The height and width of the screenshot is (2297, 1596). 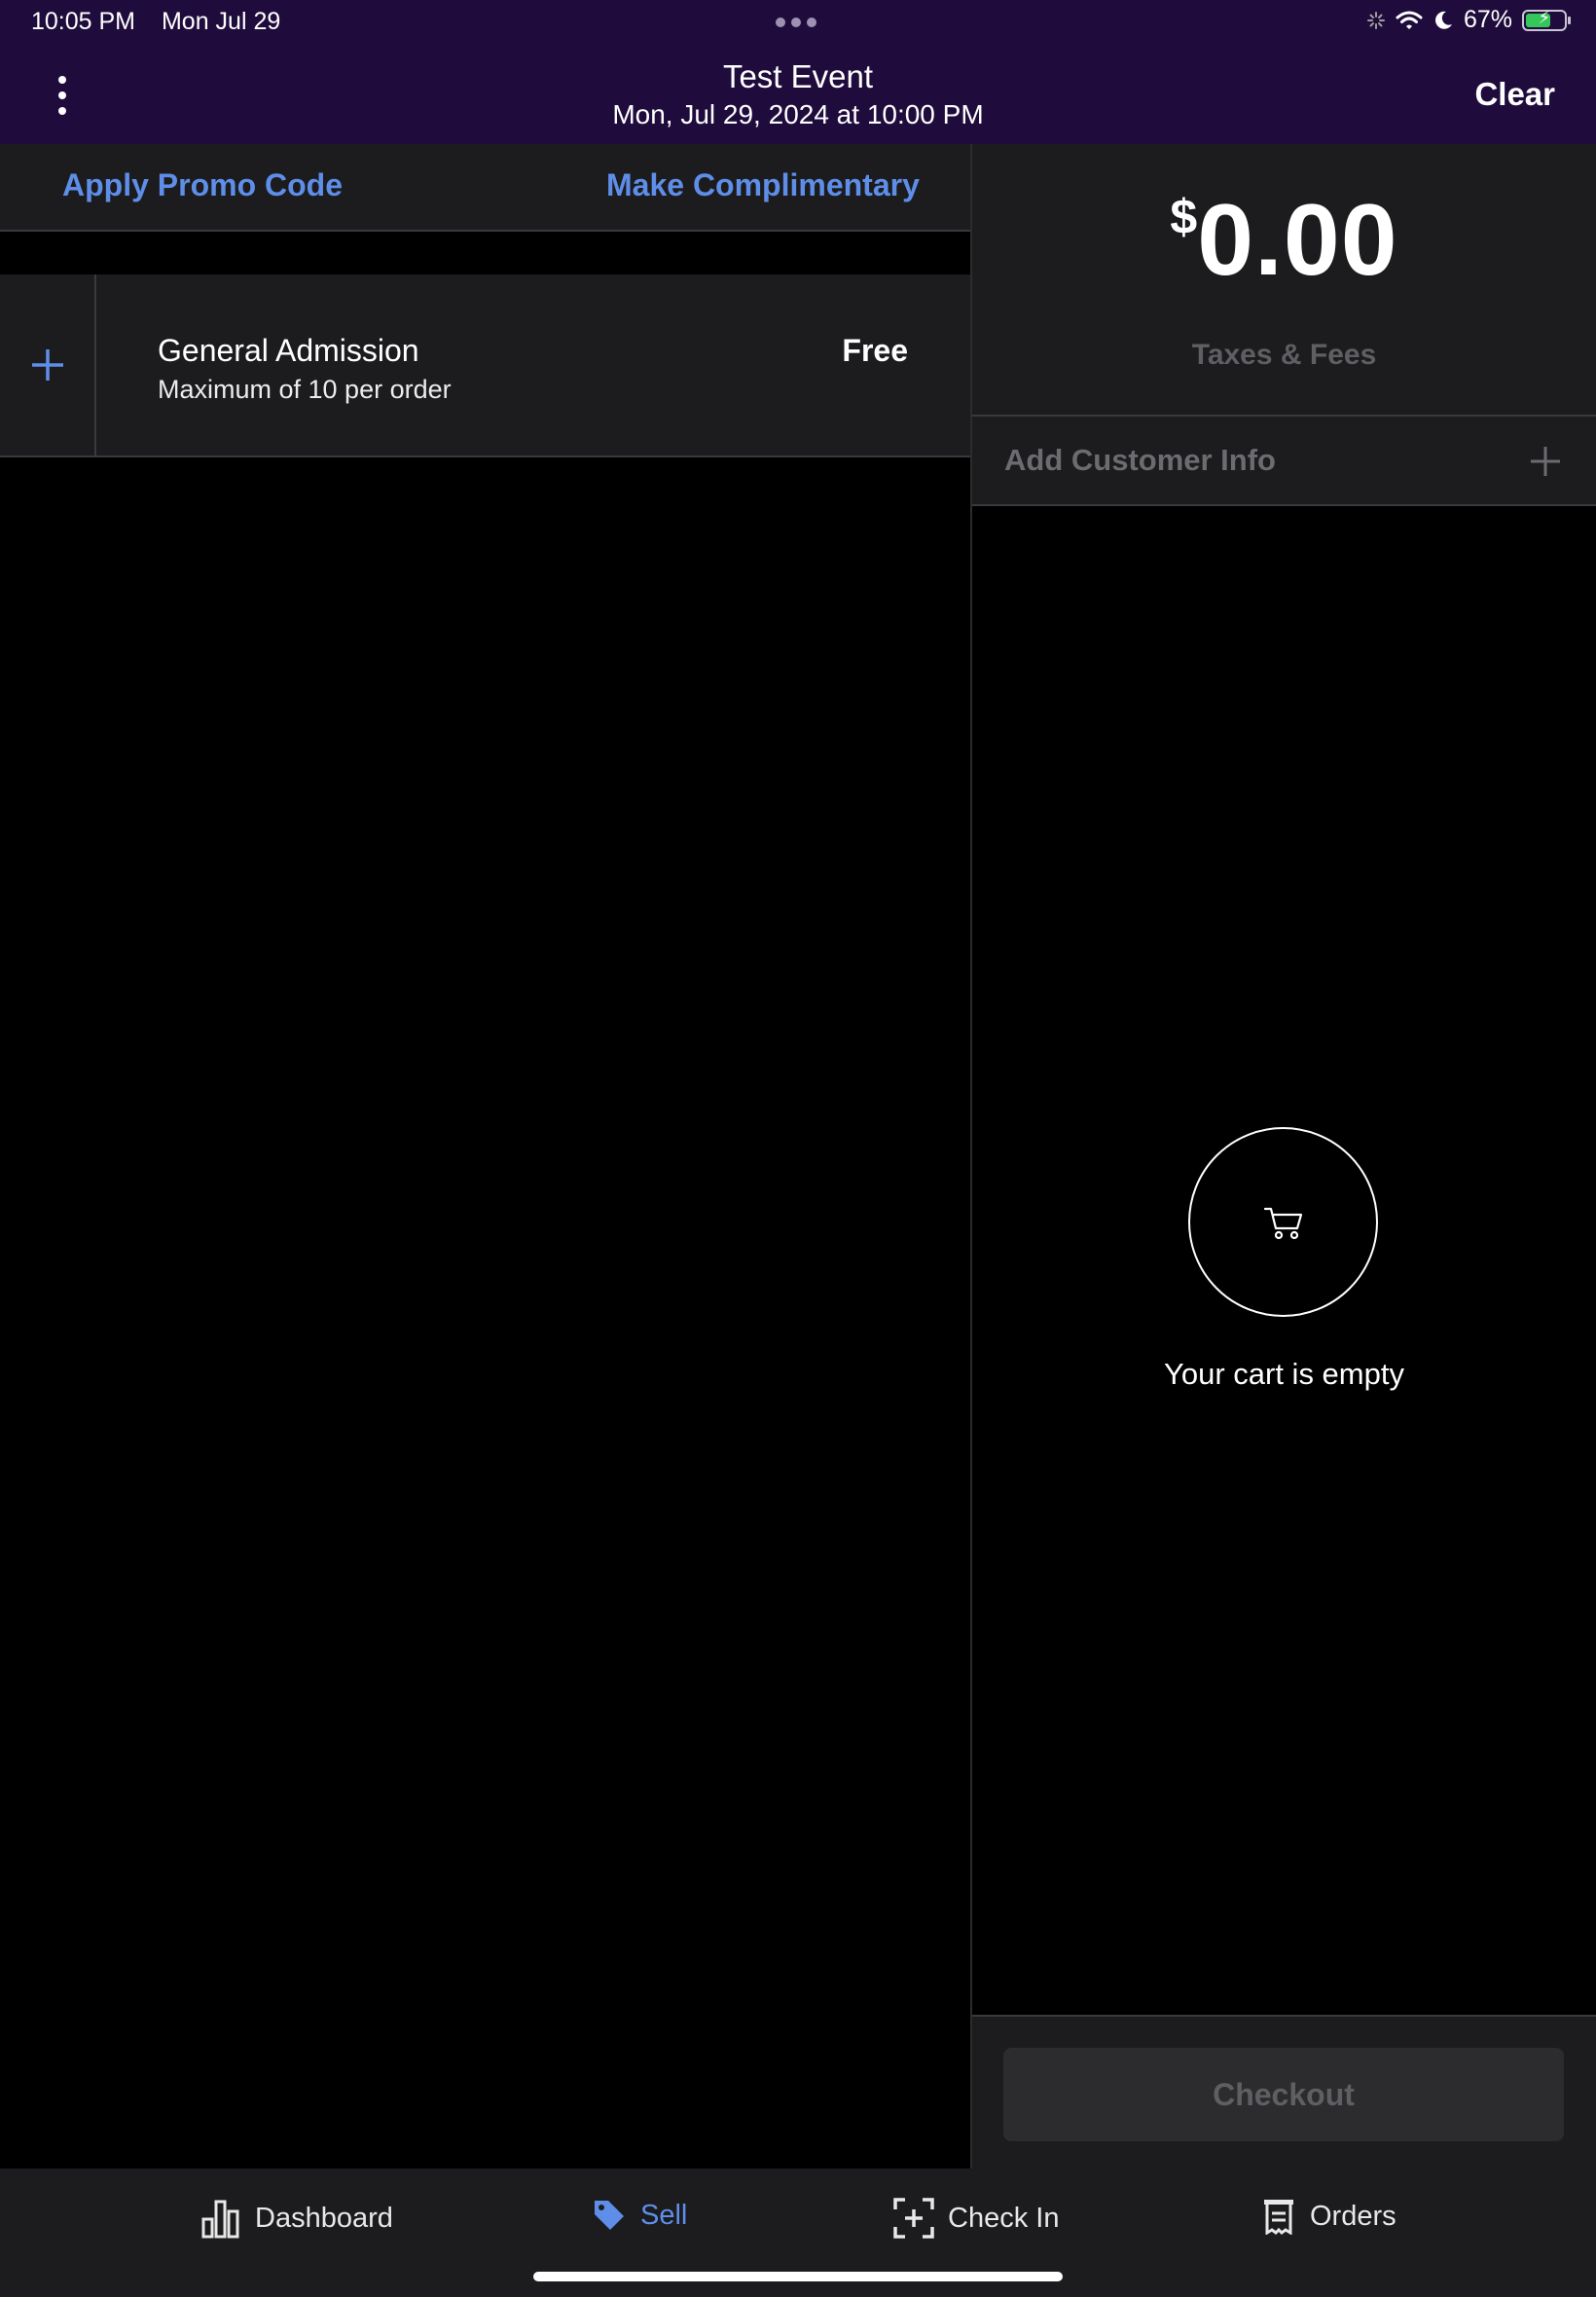 I want to click on tab-sell-label: Sell, so click(x=664, y=2215).